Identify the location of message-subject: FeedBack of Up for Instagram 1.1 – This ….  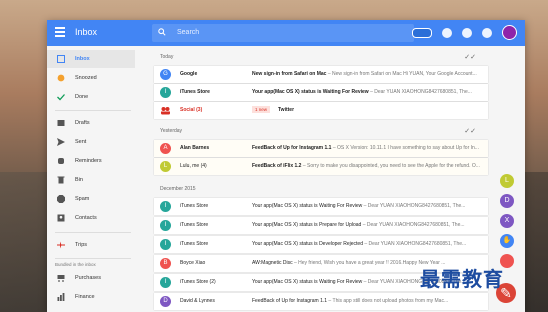
(350, 301).